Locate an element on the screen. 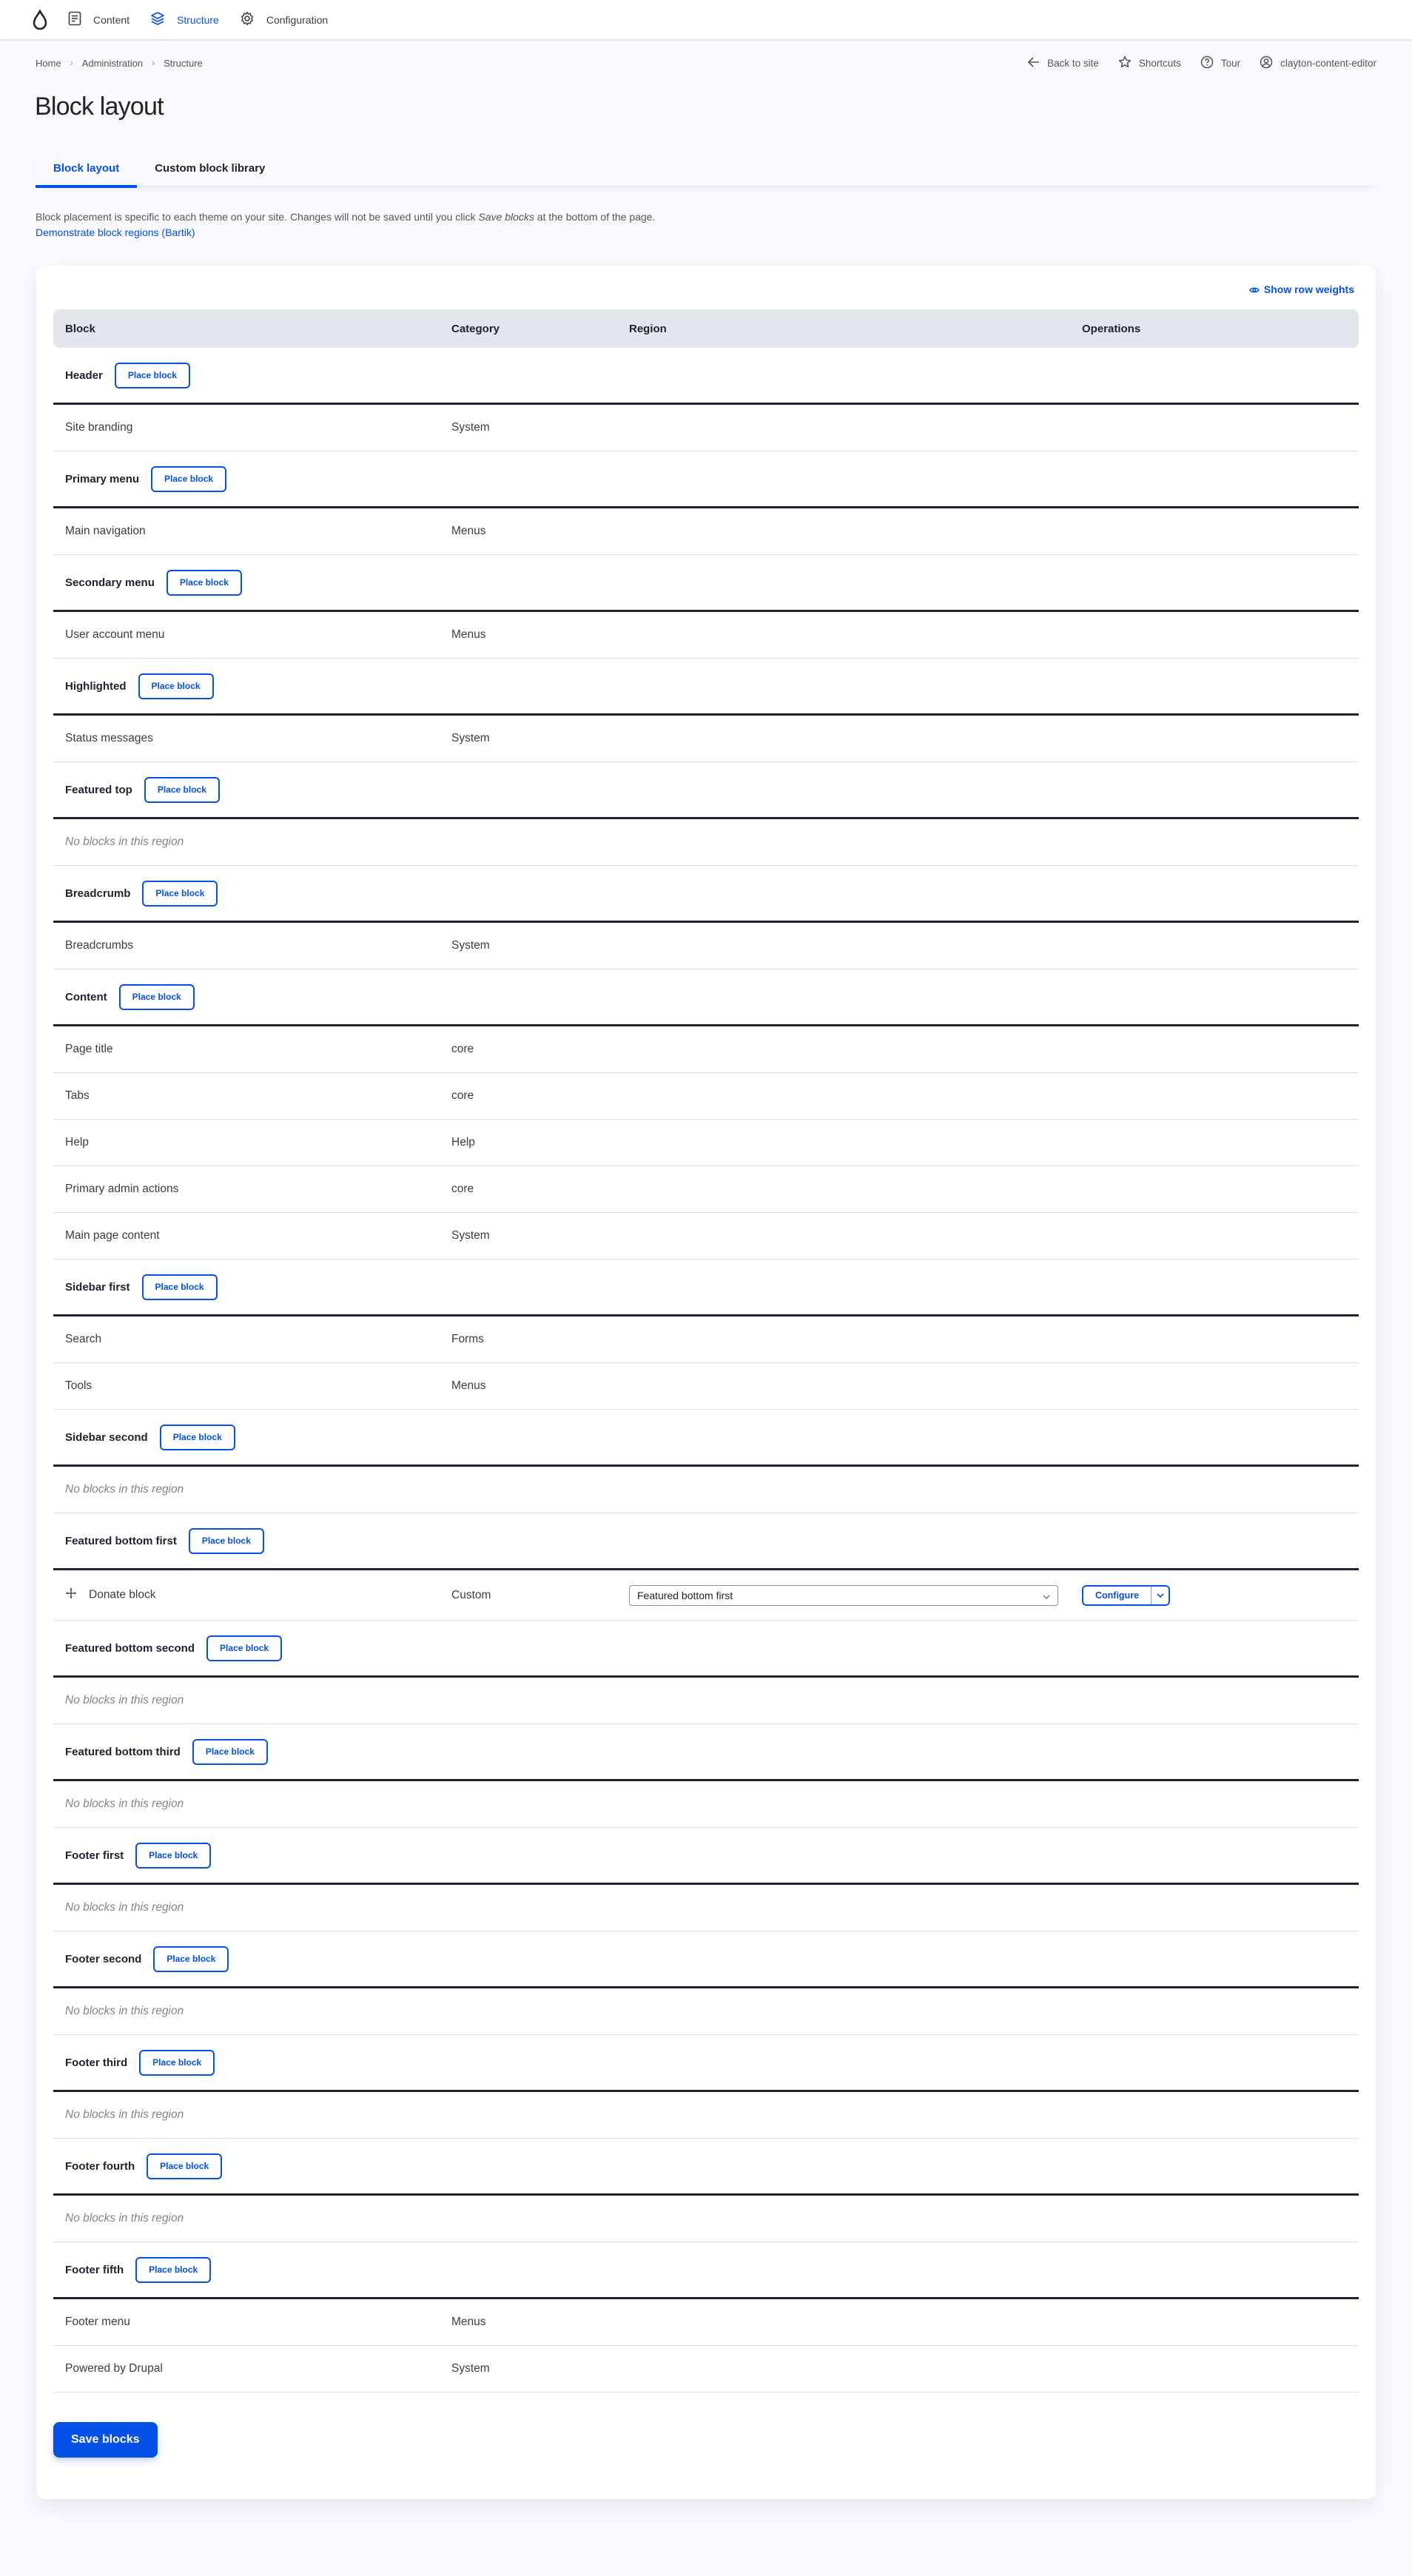  back-to-site-link: Back to site is located at coordinates (1063, 63).